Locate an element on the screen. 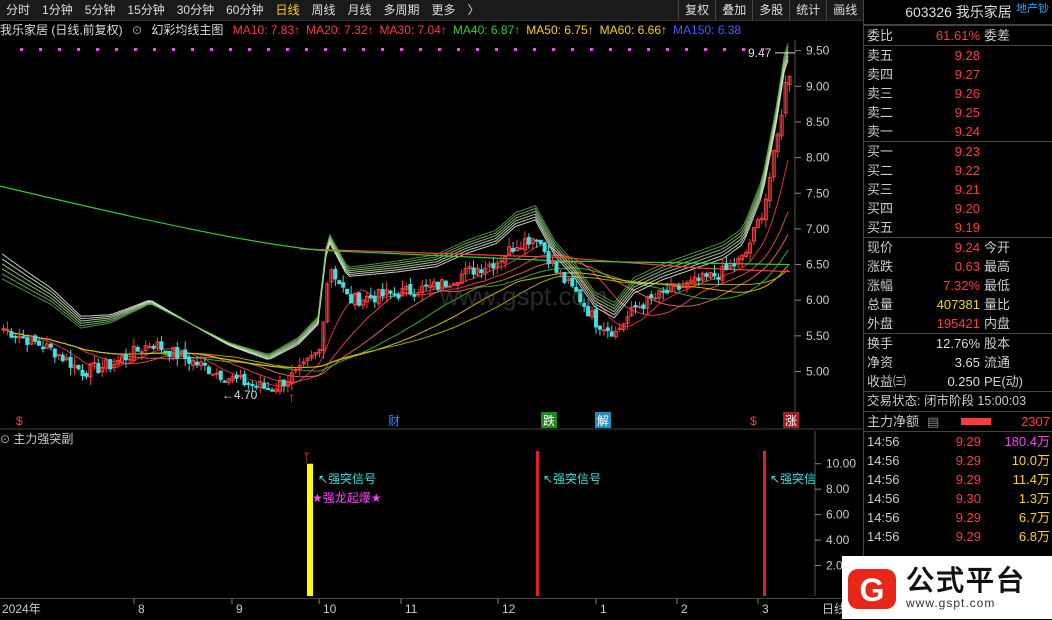 The width and height of the screenshot is (1052, 620). bid-row: 买四 9.20 is located at coordinates (958, 208).